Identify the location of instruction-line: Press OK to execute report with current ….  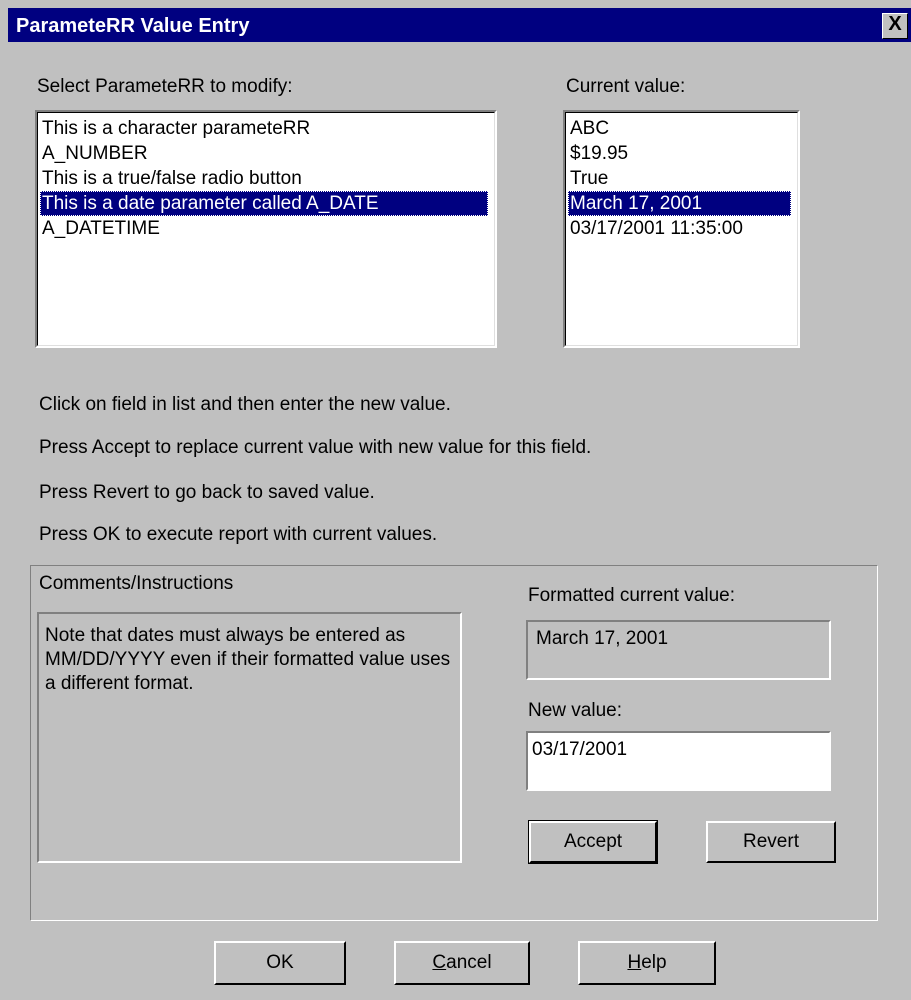
(238, 534).